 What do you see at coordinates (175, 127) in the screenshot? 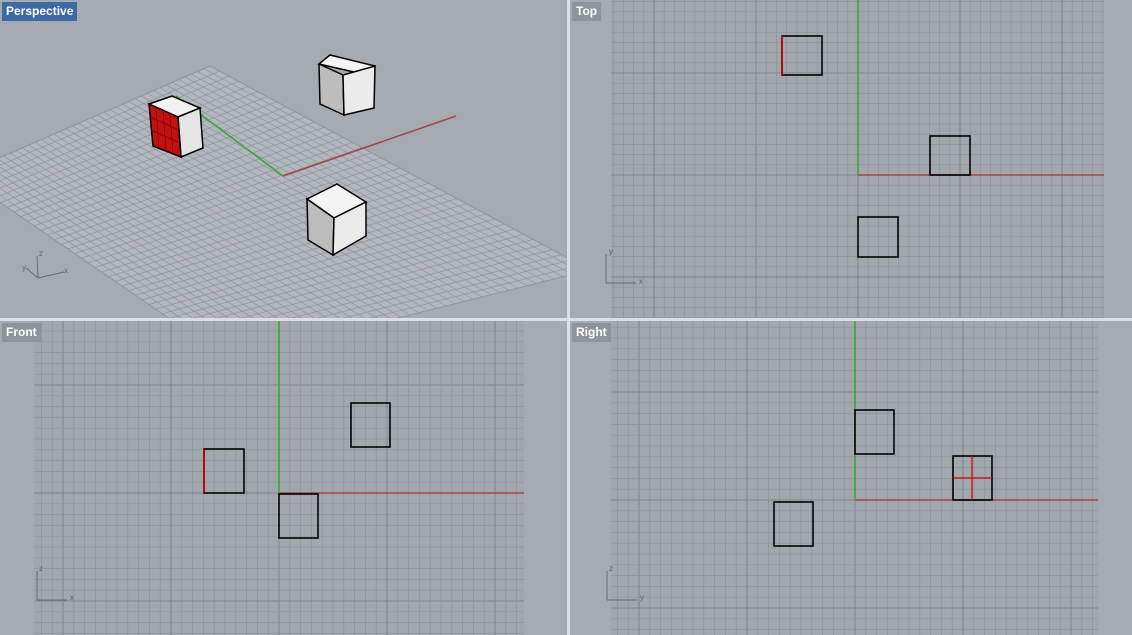
I see `box-selected` at bounding box center [175, 127].